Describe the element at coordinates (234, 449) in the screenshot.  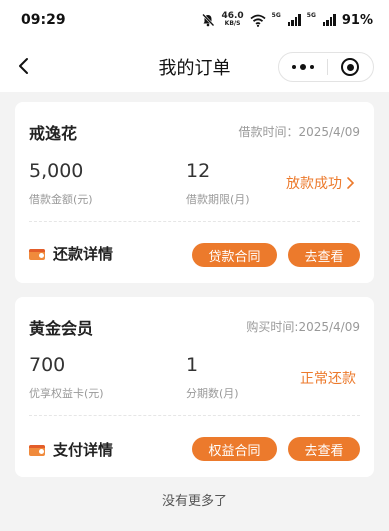
I see `contract-button: 权益合同` at that location.